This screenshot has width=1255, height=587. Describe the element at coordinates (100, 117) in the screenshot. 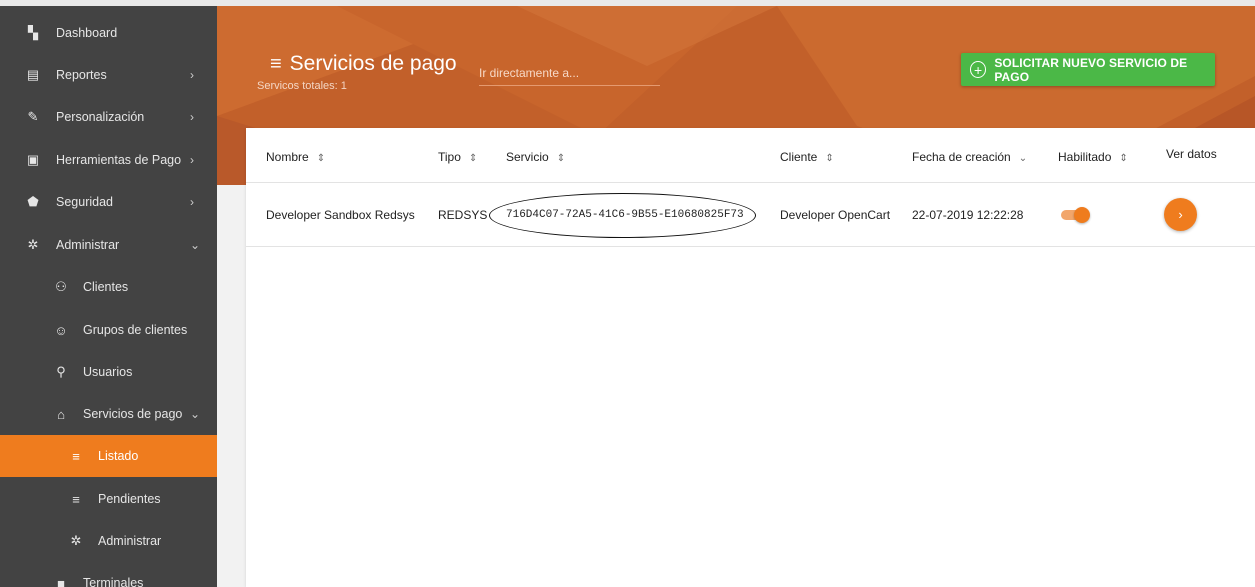

I see `sidebar-item-label: Personalización` at that location.